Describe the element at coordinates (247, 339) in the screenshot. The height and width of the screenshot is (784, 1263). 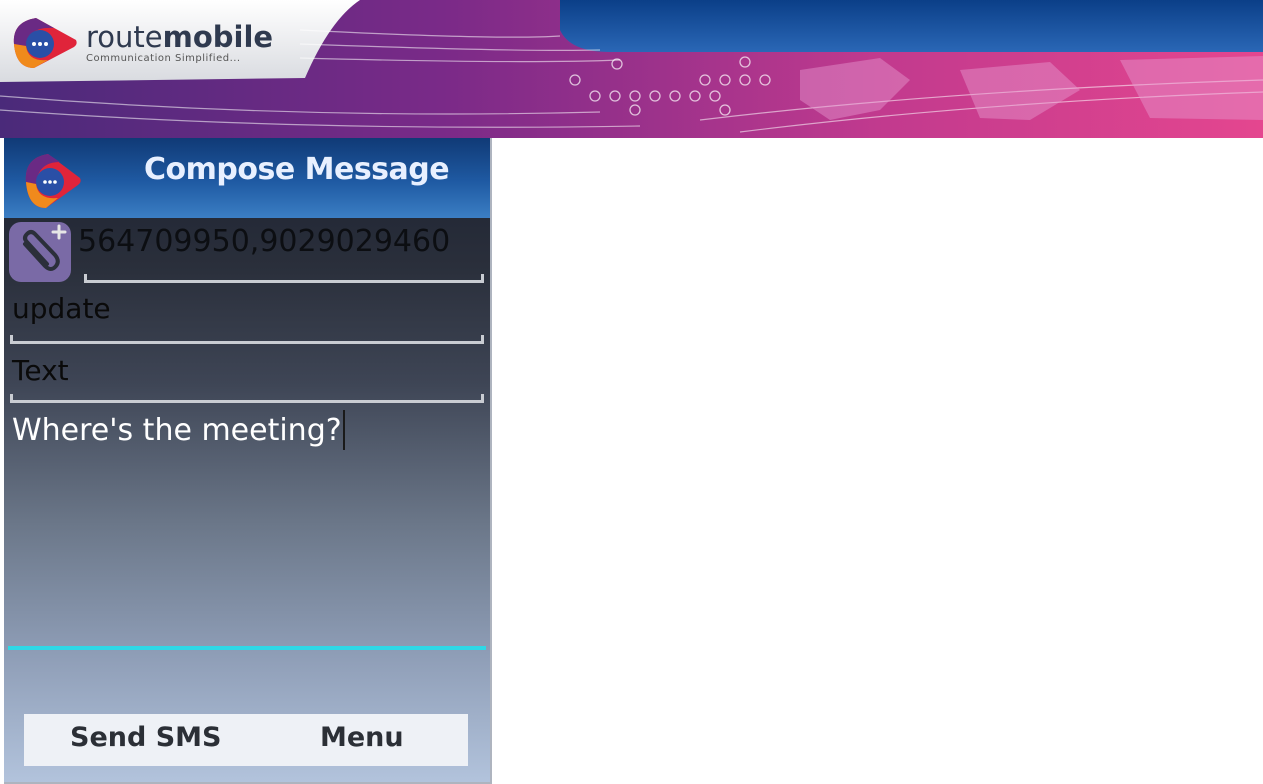
I see `subject-underline` at that location.